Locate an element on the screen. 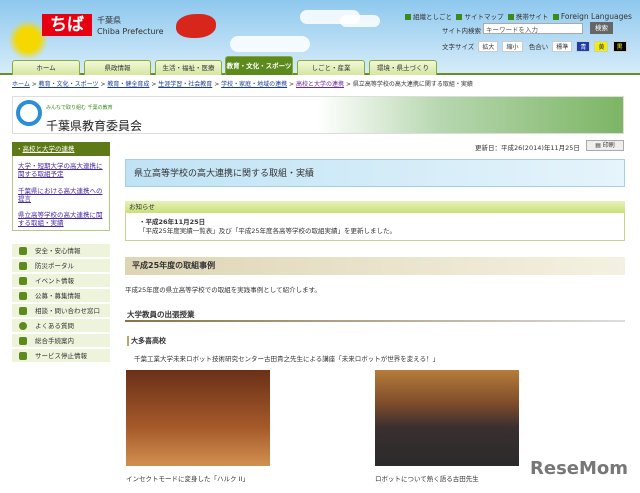 The image size is (640, 493). document-icon is located at coordinates (23, 296).